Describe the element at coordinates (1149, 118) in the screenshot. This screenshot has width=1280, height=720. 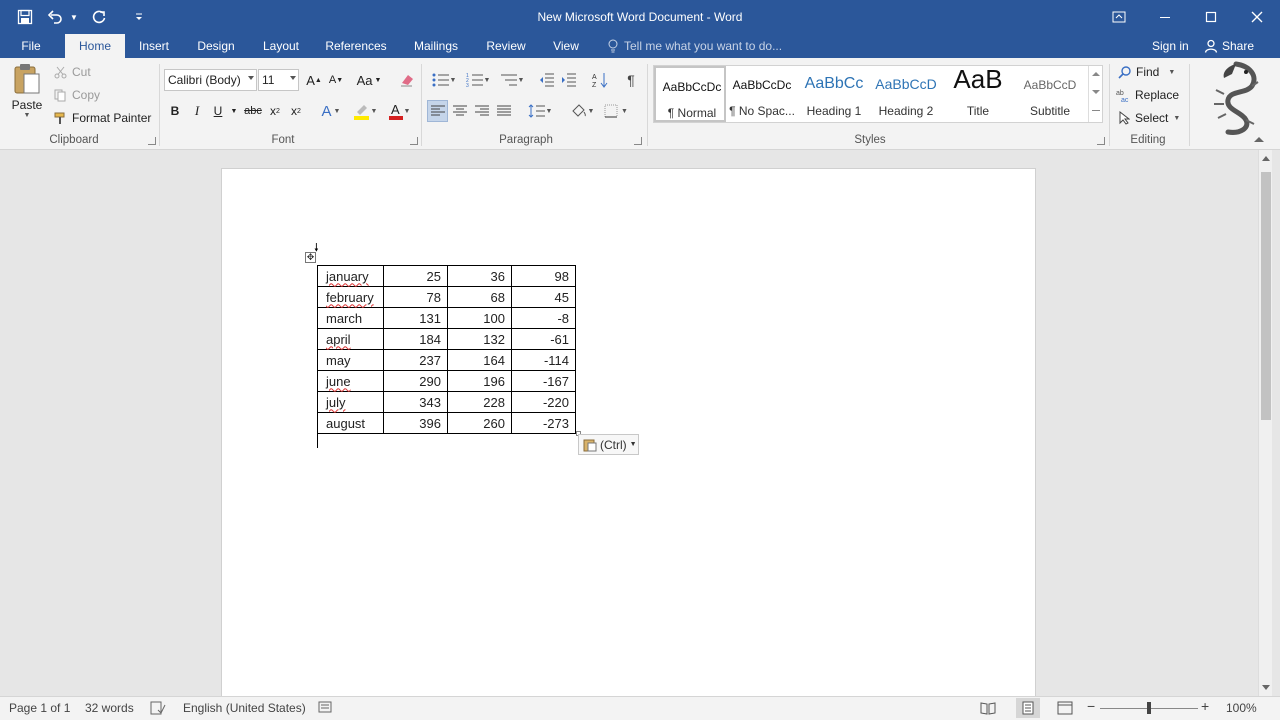
I see `select-button: Select ▼` at that location.